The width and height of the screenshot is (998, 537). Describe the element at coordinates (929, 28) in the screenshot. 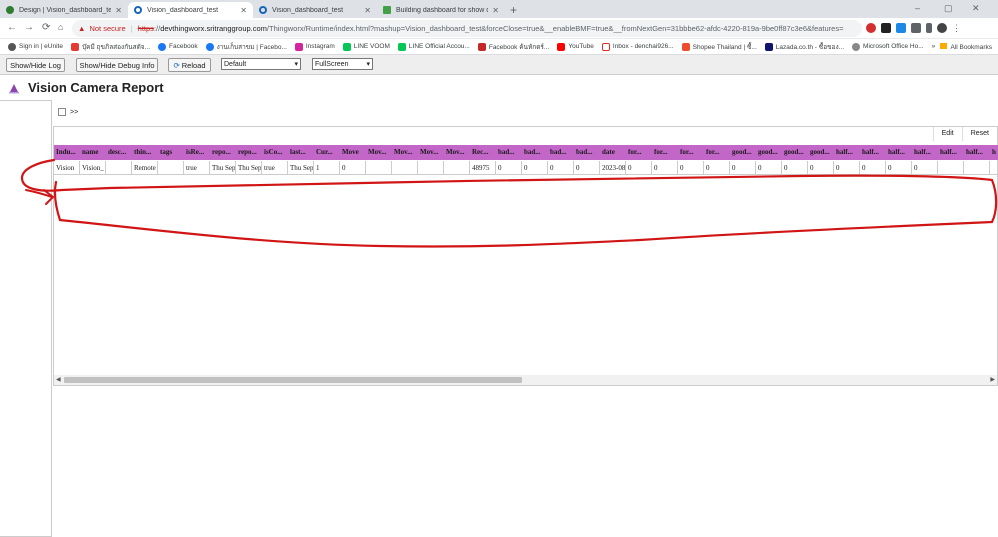

I see `sidepanel-icon` at that location.